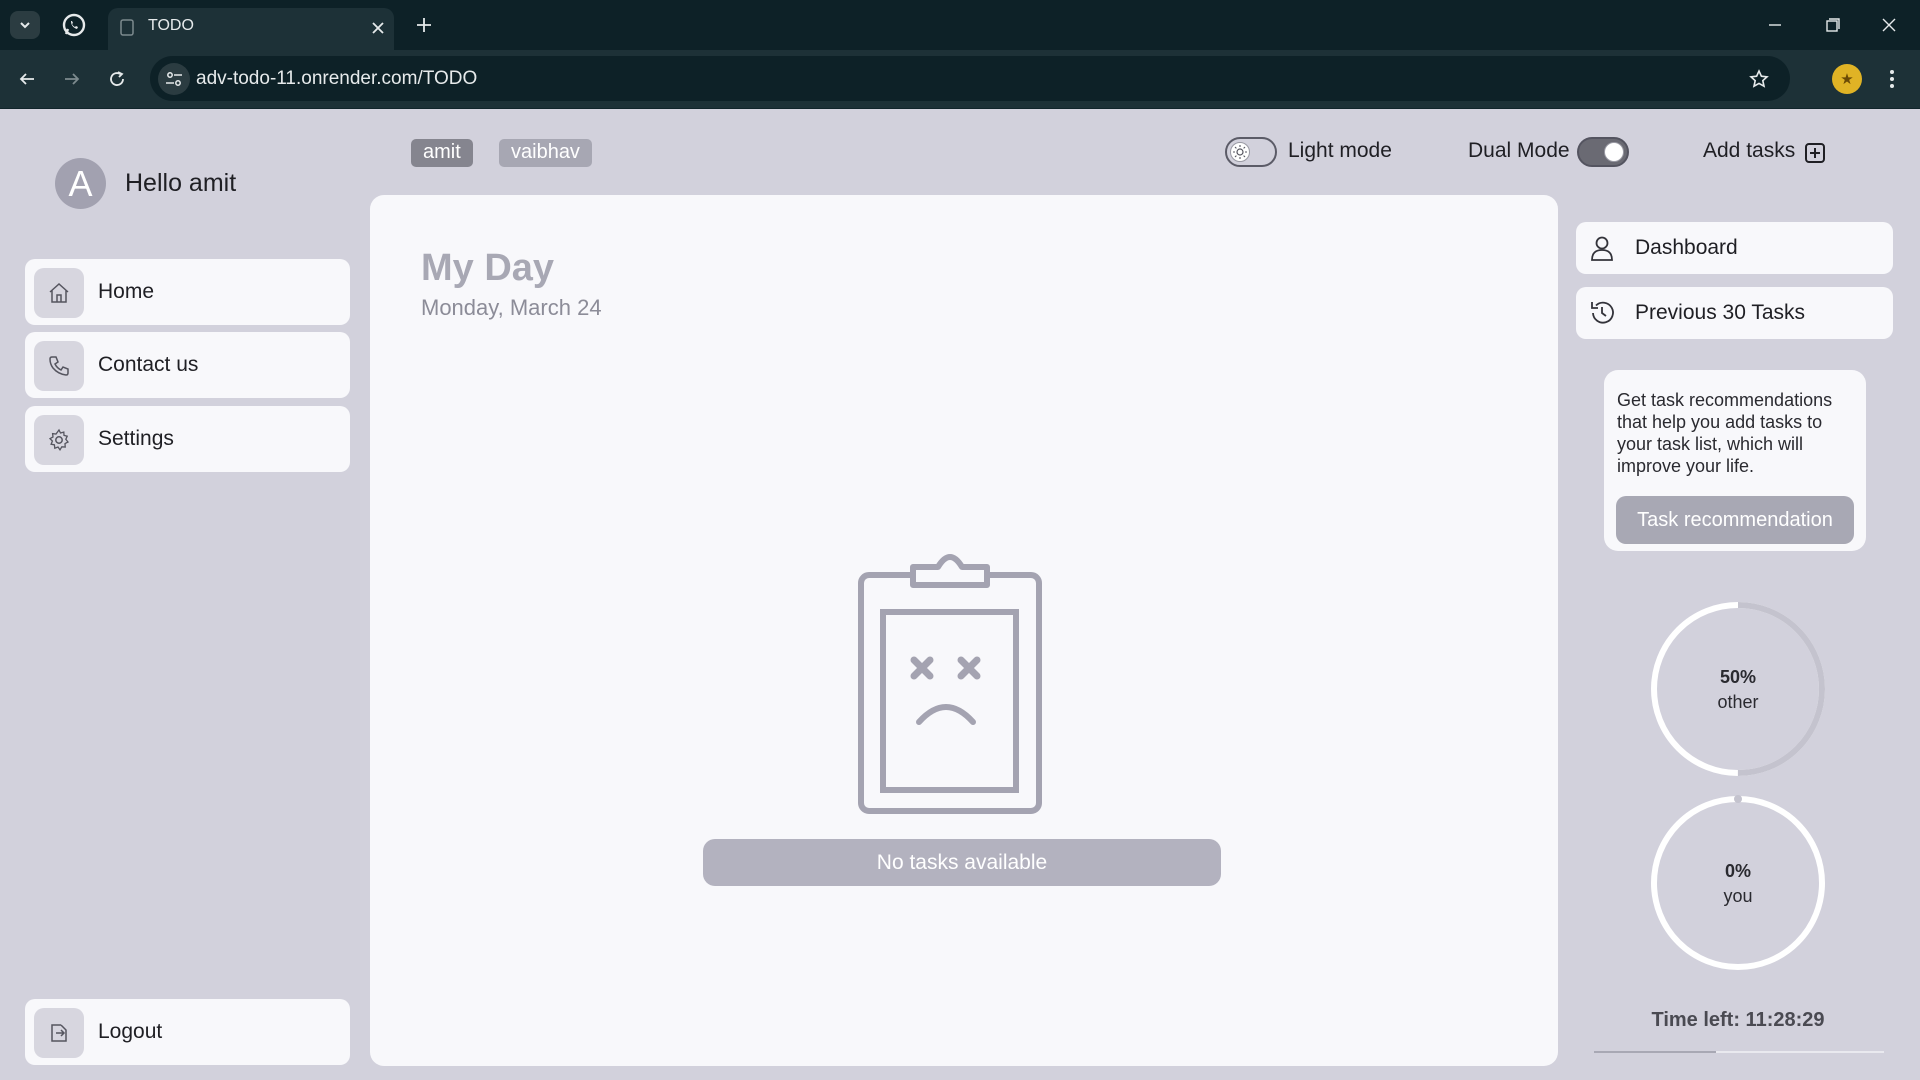 This screenshot has width=1920, height=1080. What do you see at coordinates (1739, 1052) in the screenshot?
I see `time-left-bar` at bounding box center [1739, 1052].